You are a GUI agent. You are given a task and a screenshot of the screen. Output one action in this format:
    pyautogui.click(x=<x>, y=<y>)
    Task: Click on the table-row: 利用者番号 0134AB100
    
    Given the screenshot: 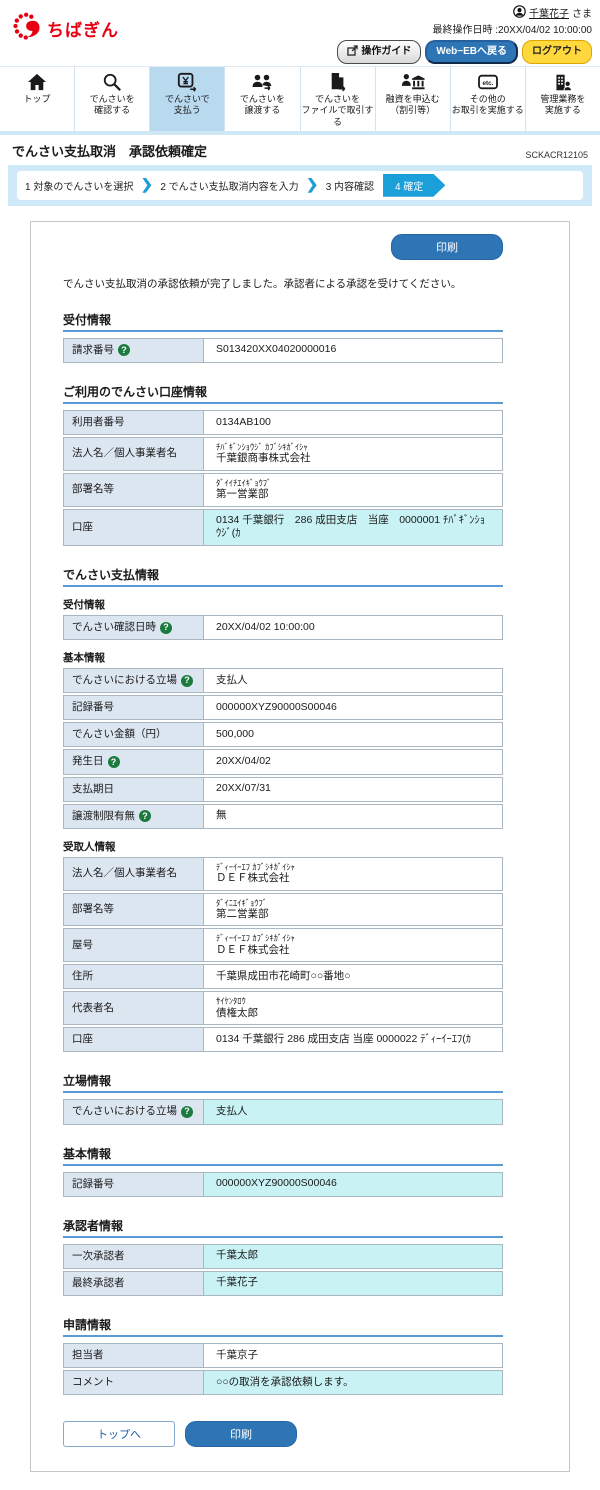 What is the action you would take?
    pyautogui.click(x=283, y=422)
    